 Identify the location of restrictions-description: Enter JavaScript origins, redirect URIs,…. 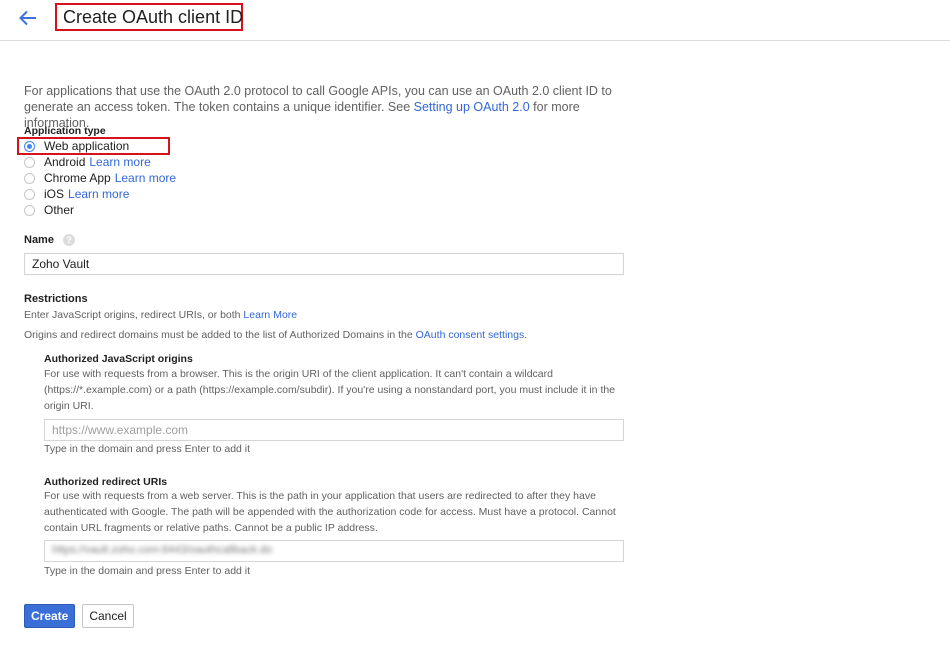
(160, 315).